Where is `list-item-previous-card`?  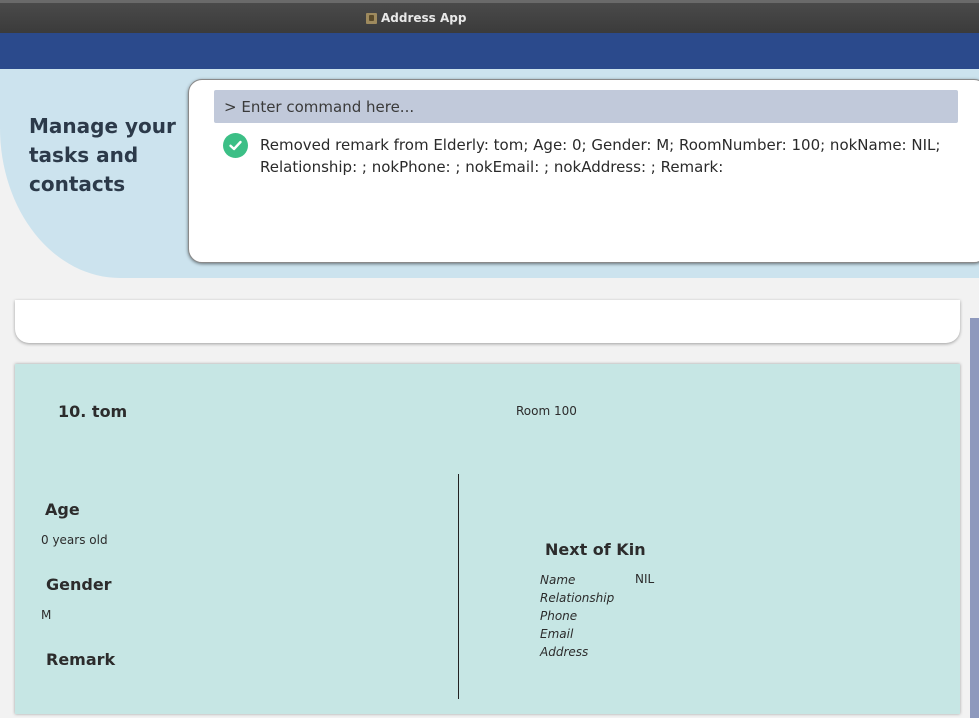 list-item-previous-card is located at coordinates (487, 321).